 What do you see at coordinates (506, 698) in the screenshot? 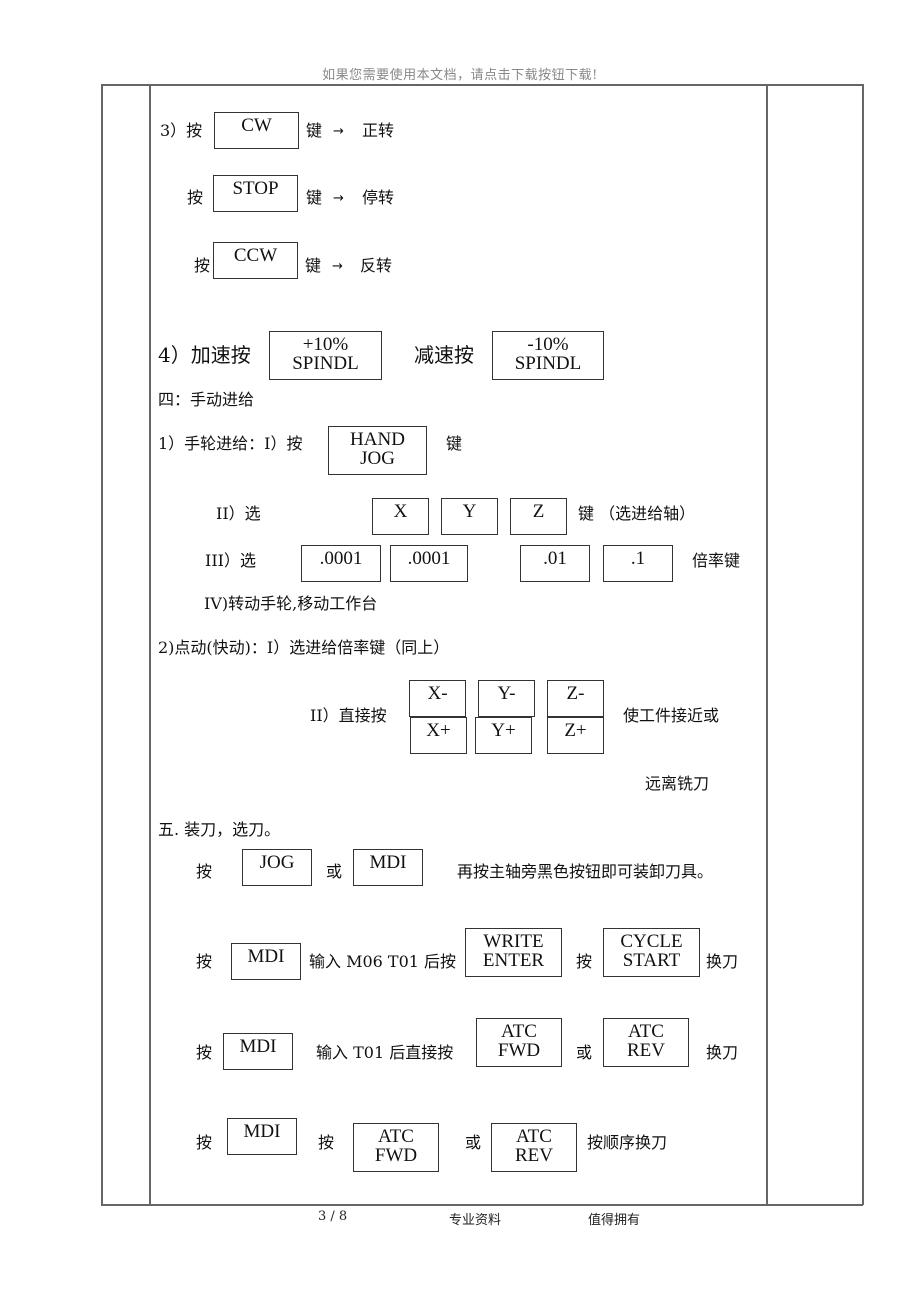
I see `y-minus-key: Y-` at bounding box center [506, 698].